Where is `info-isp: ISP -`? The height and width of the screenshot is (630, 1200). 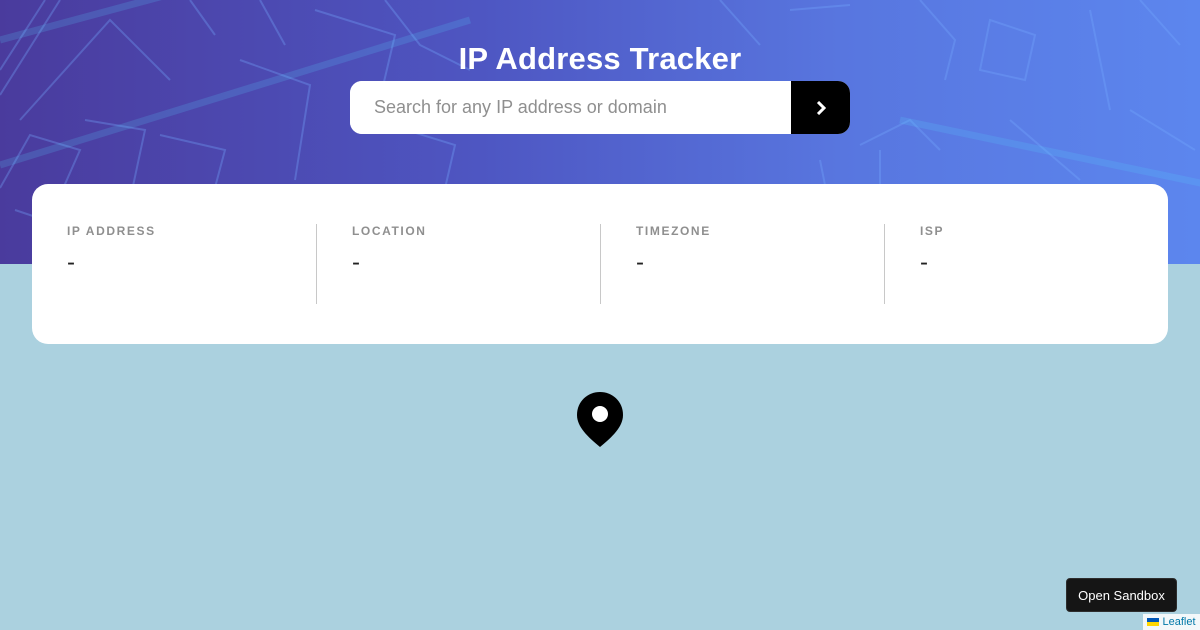 info-isp: ISP - is located at coordinates (1026, 264).